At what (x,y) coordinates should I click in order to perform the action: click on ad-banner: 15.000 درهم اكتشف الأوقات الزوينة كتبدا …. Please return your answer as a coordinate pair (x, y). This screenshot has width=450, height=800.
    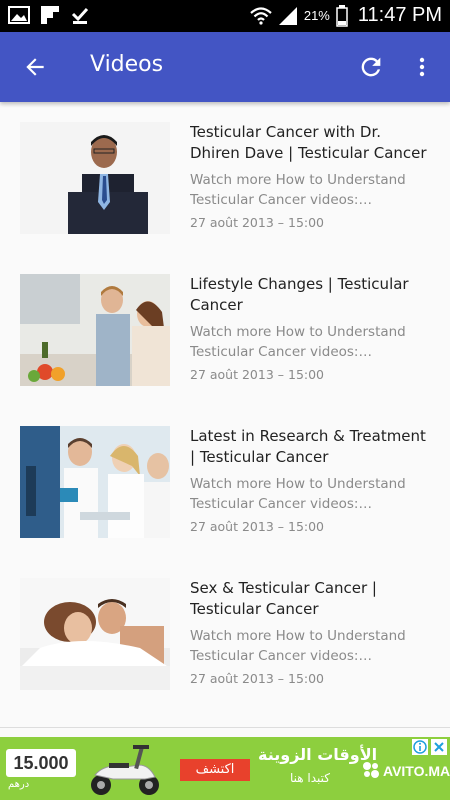
    Looking at the image, I should click on (225, 768).